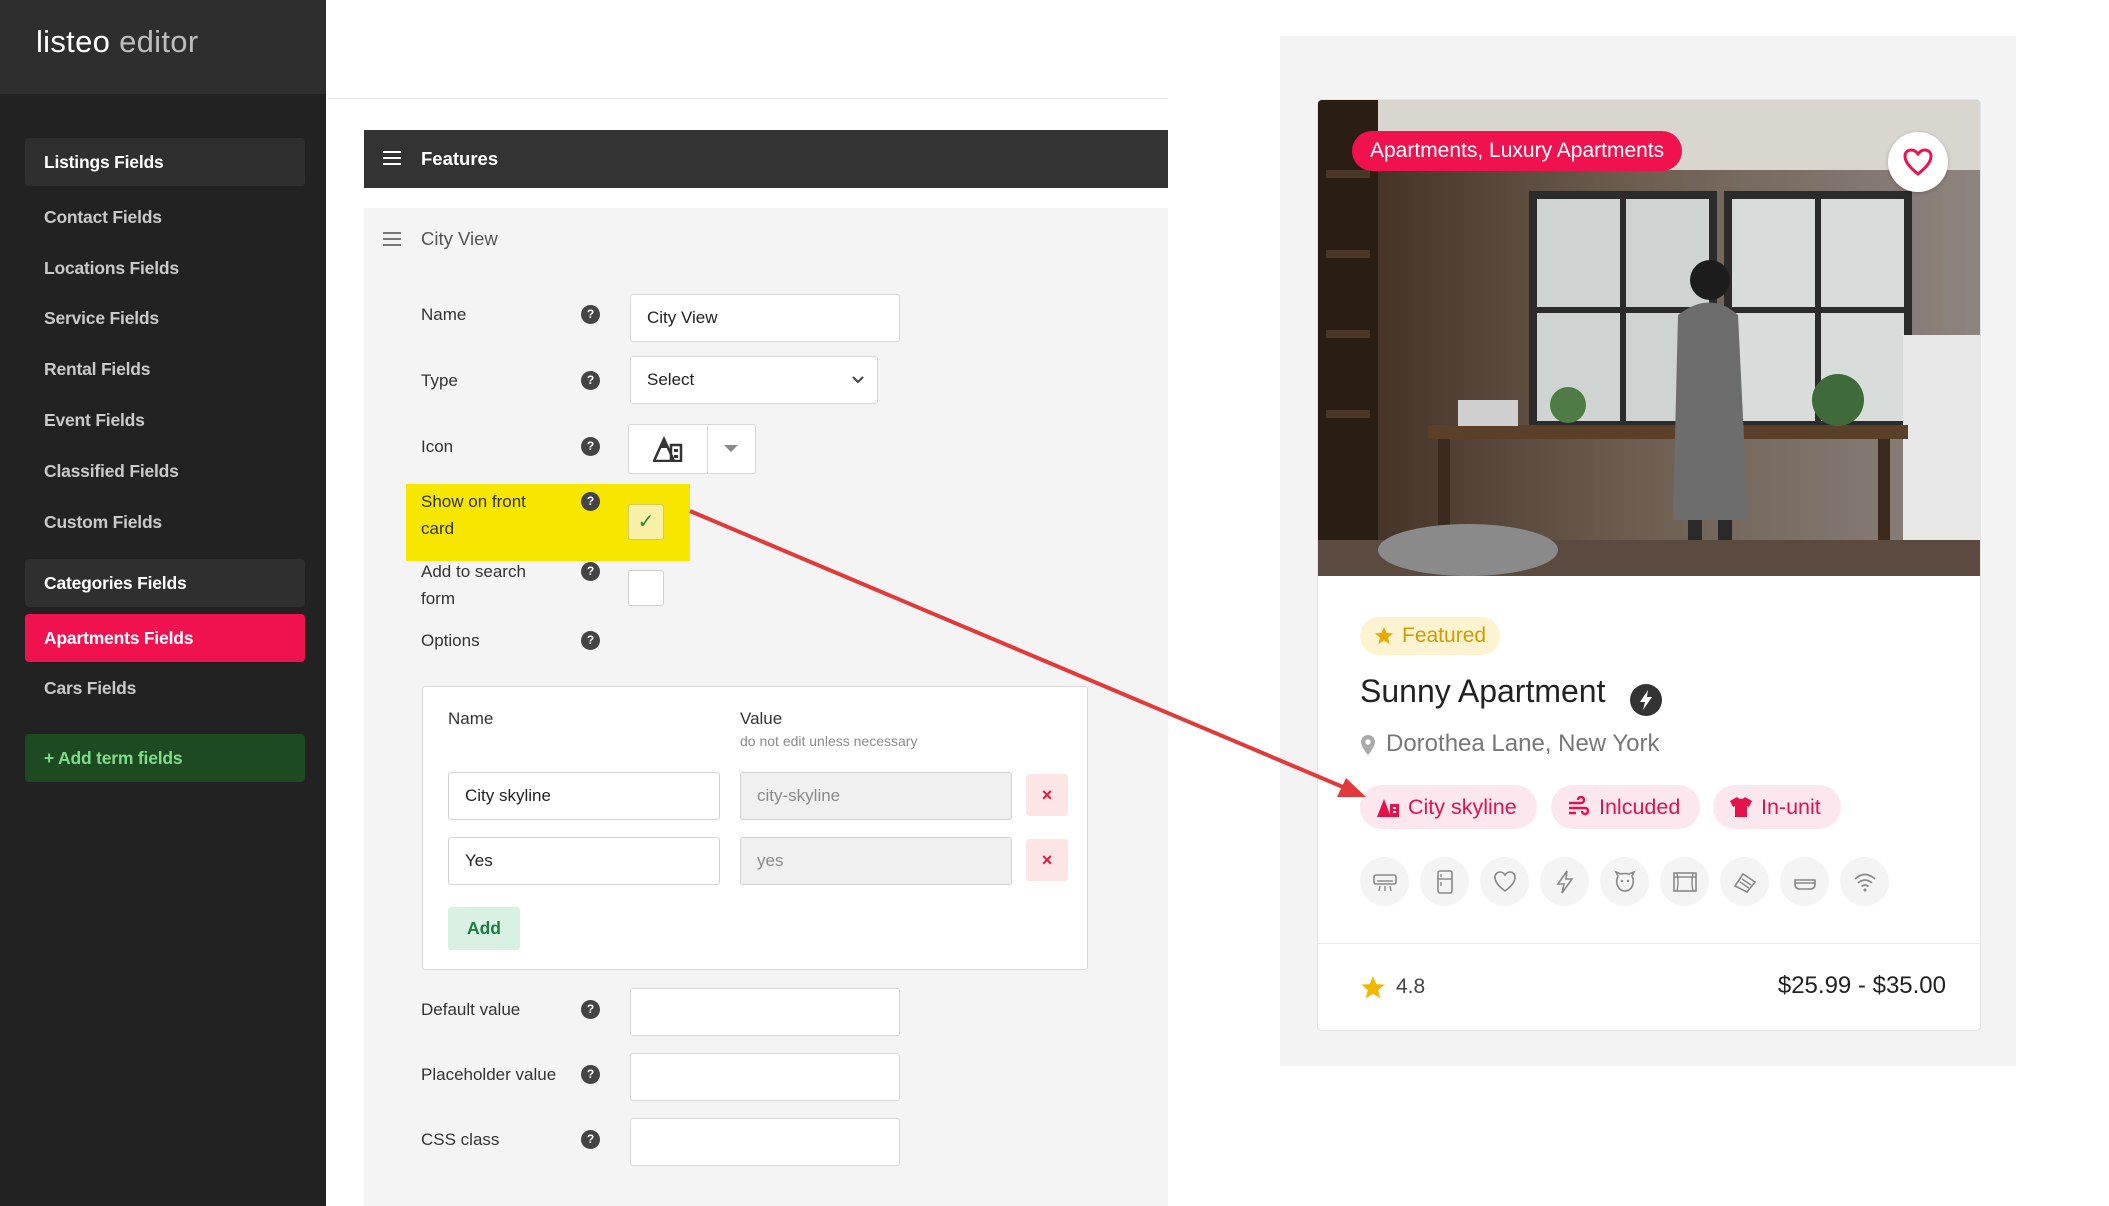 This screenshot has height=1206, width=2109. I want to click on listing-photo, so click(1649, 338).